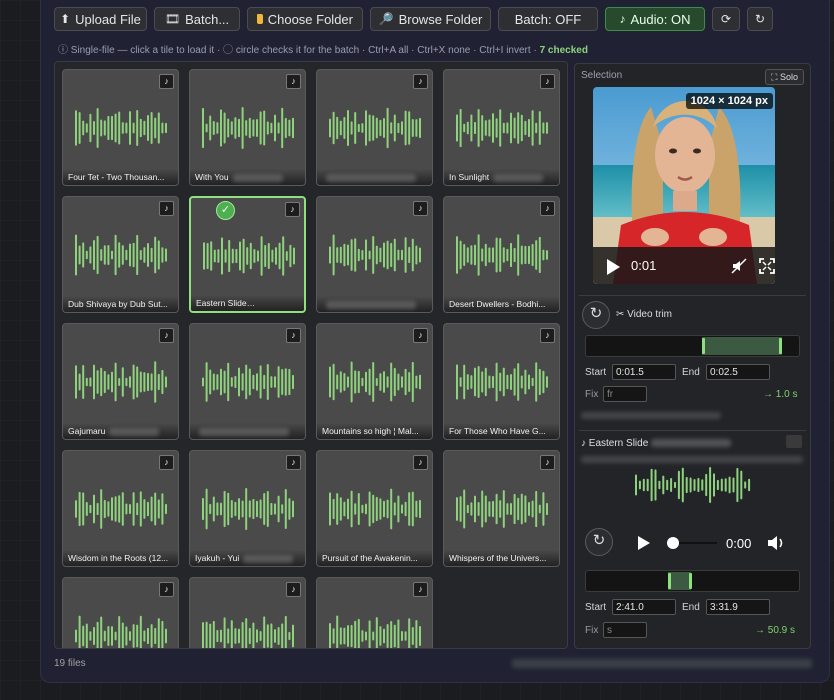  I want to click on video-fix-field, so click(625, 394).